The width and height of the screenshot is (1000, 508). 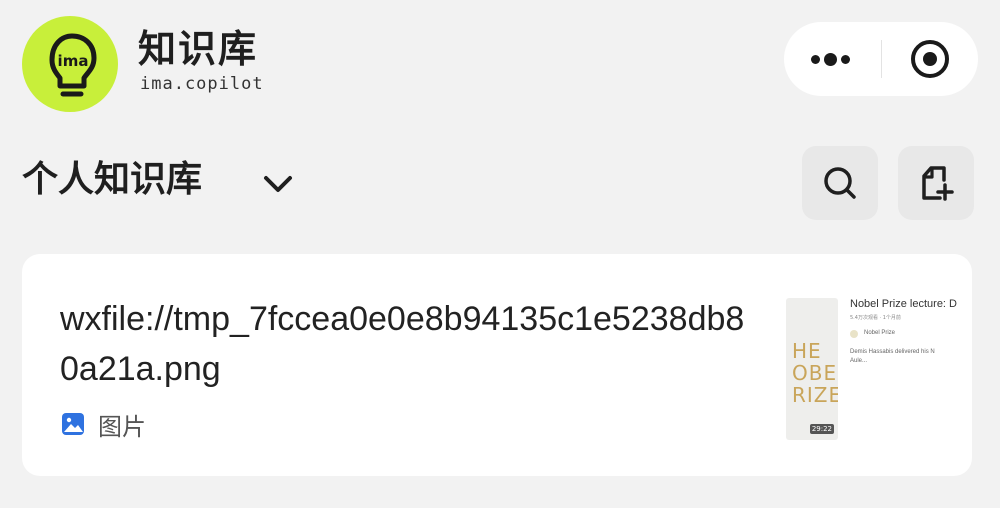 I want to click on lightbulb-icon: ima, so click(x=73, y=65).